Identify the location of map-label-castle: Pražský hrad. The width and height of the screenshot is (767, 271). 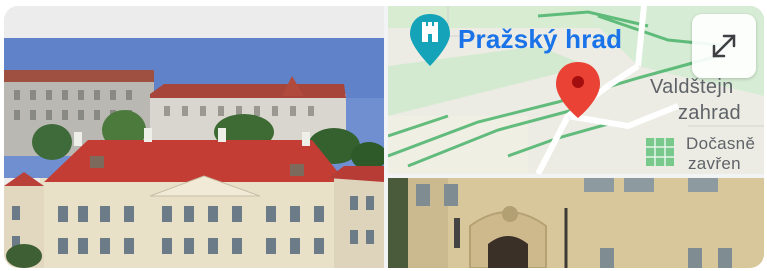
(540, 39).